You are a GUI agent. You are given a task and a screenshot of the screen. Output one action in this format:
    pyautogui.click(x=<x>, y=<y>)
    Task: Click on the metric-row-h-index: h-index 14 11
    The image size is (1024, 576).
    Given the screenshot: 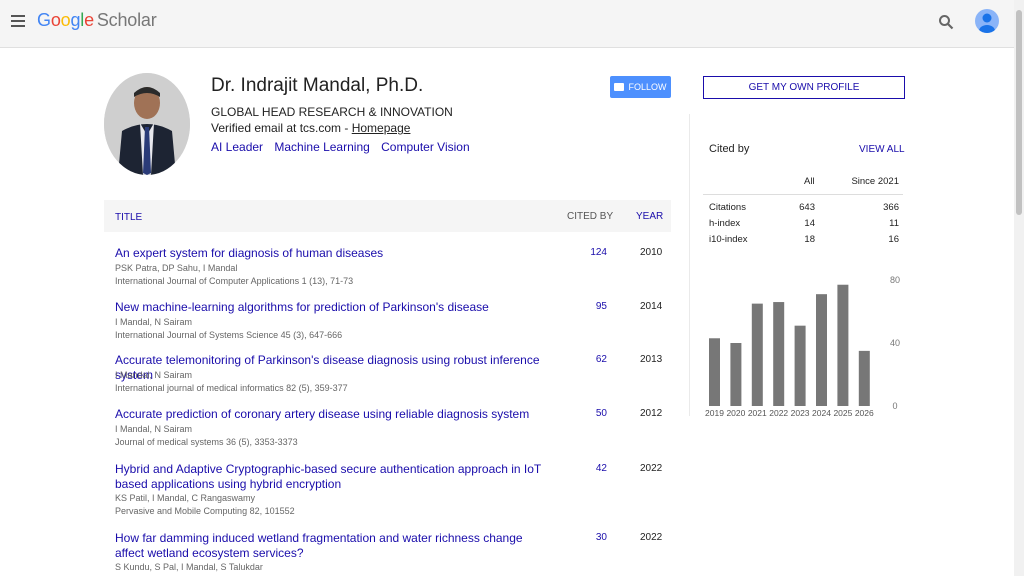 What is the action you would take?
    pyautogui.click(x=803, y=223)
    